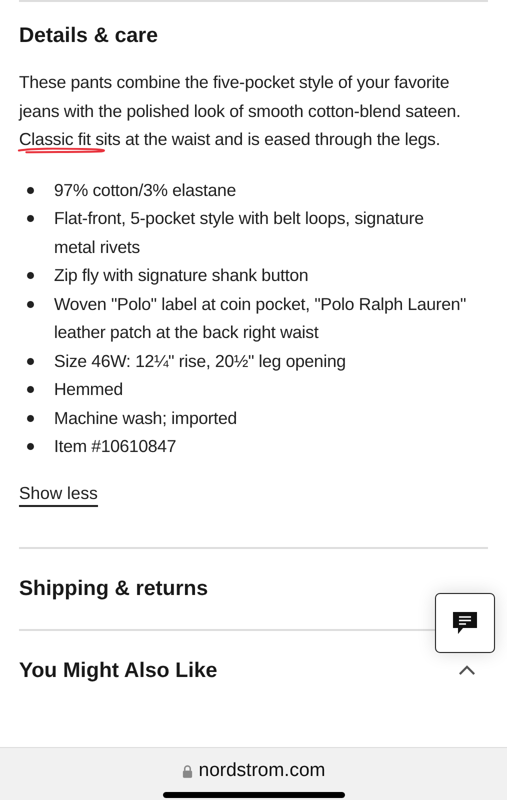 Image resolution: width=507 pixels, height=800 pixels. Describe the element at coordinates (145, 190) in the screenshot. I see `detail-item: 97% cotton/3% elastane` at that location.